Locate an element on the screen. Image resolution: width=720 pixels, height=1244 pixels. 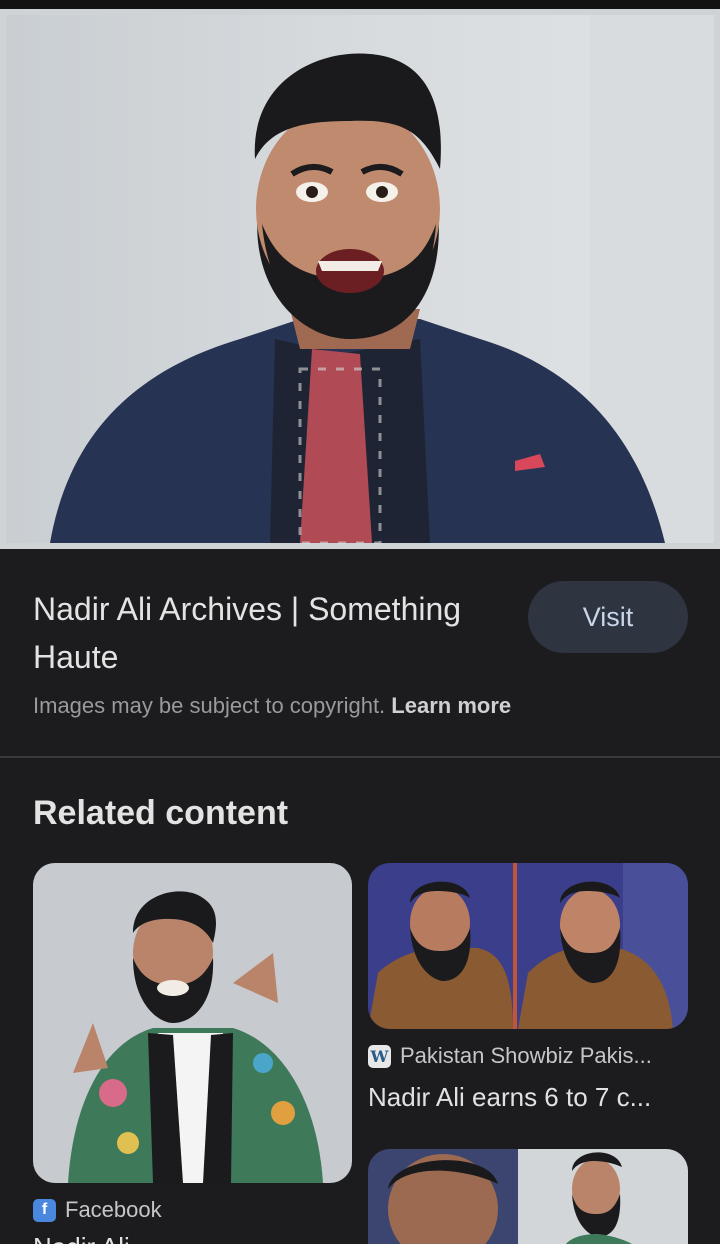
related-card-3-image is located at coordinates (528, 1196).